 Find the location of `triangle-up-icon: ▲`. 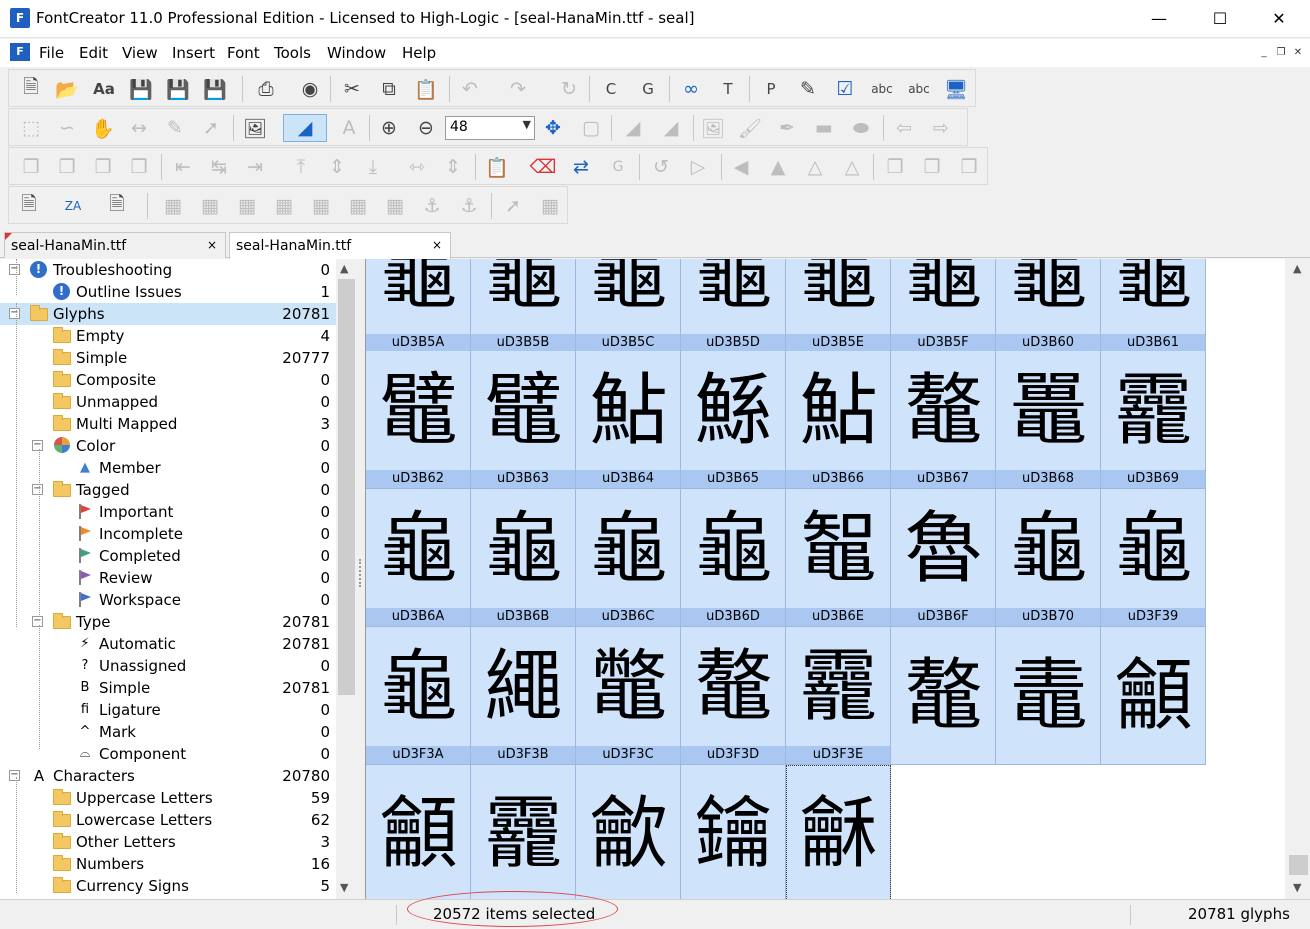

triangle-up-icon: ▲ is located at coordinates (778, 167).